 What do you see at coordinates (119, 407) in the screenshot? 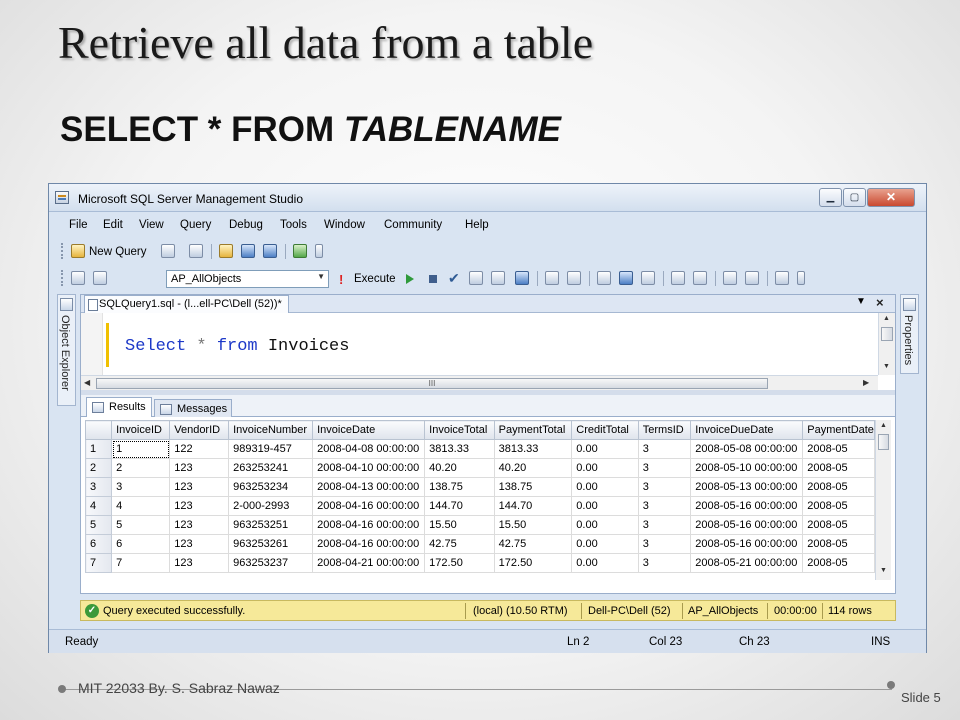
I see `tab-results: Results` at bounding box center [119, 407].